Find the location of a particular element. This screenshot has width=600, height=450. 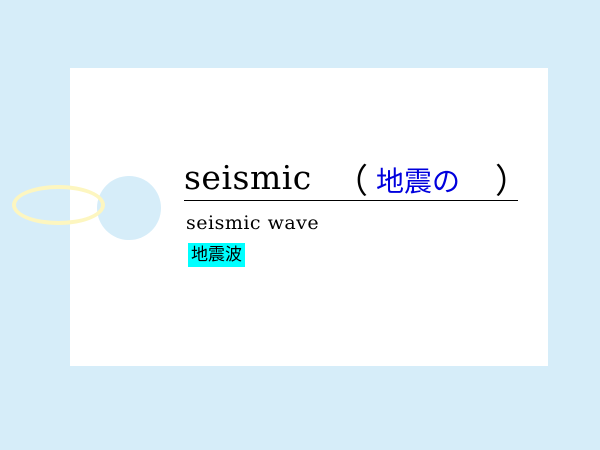

card-ring-string is located at coordinates (58, 205).